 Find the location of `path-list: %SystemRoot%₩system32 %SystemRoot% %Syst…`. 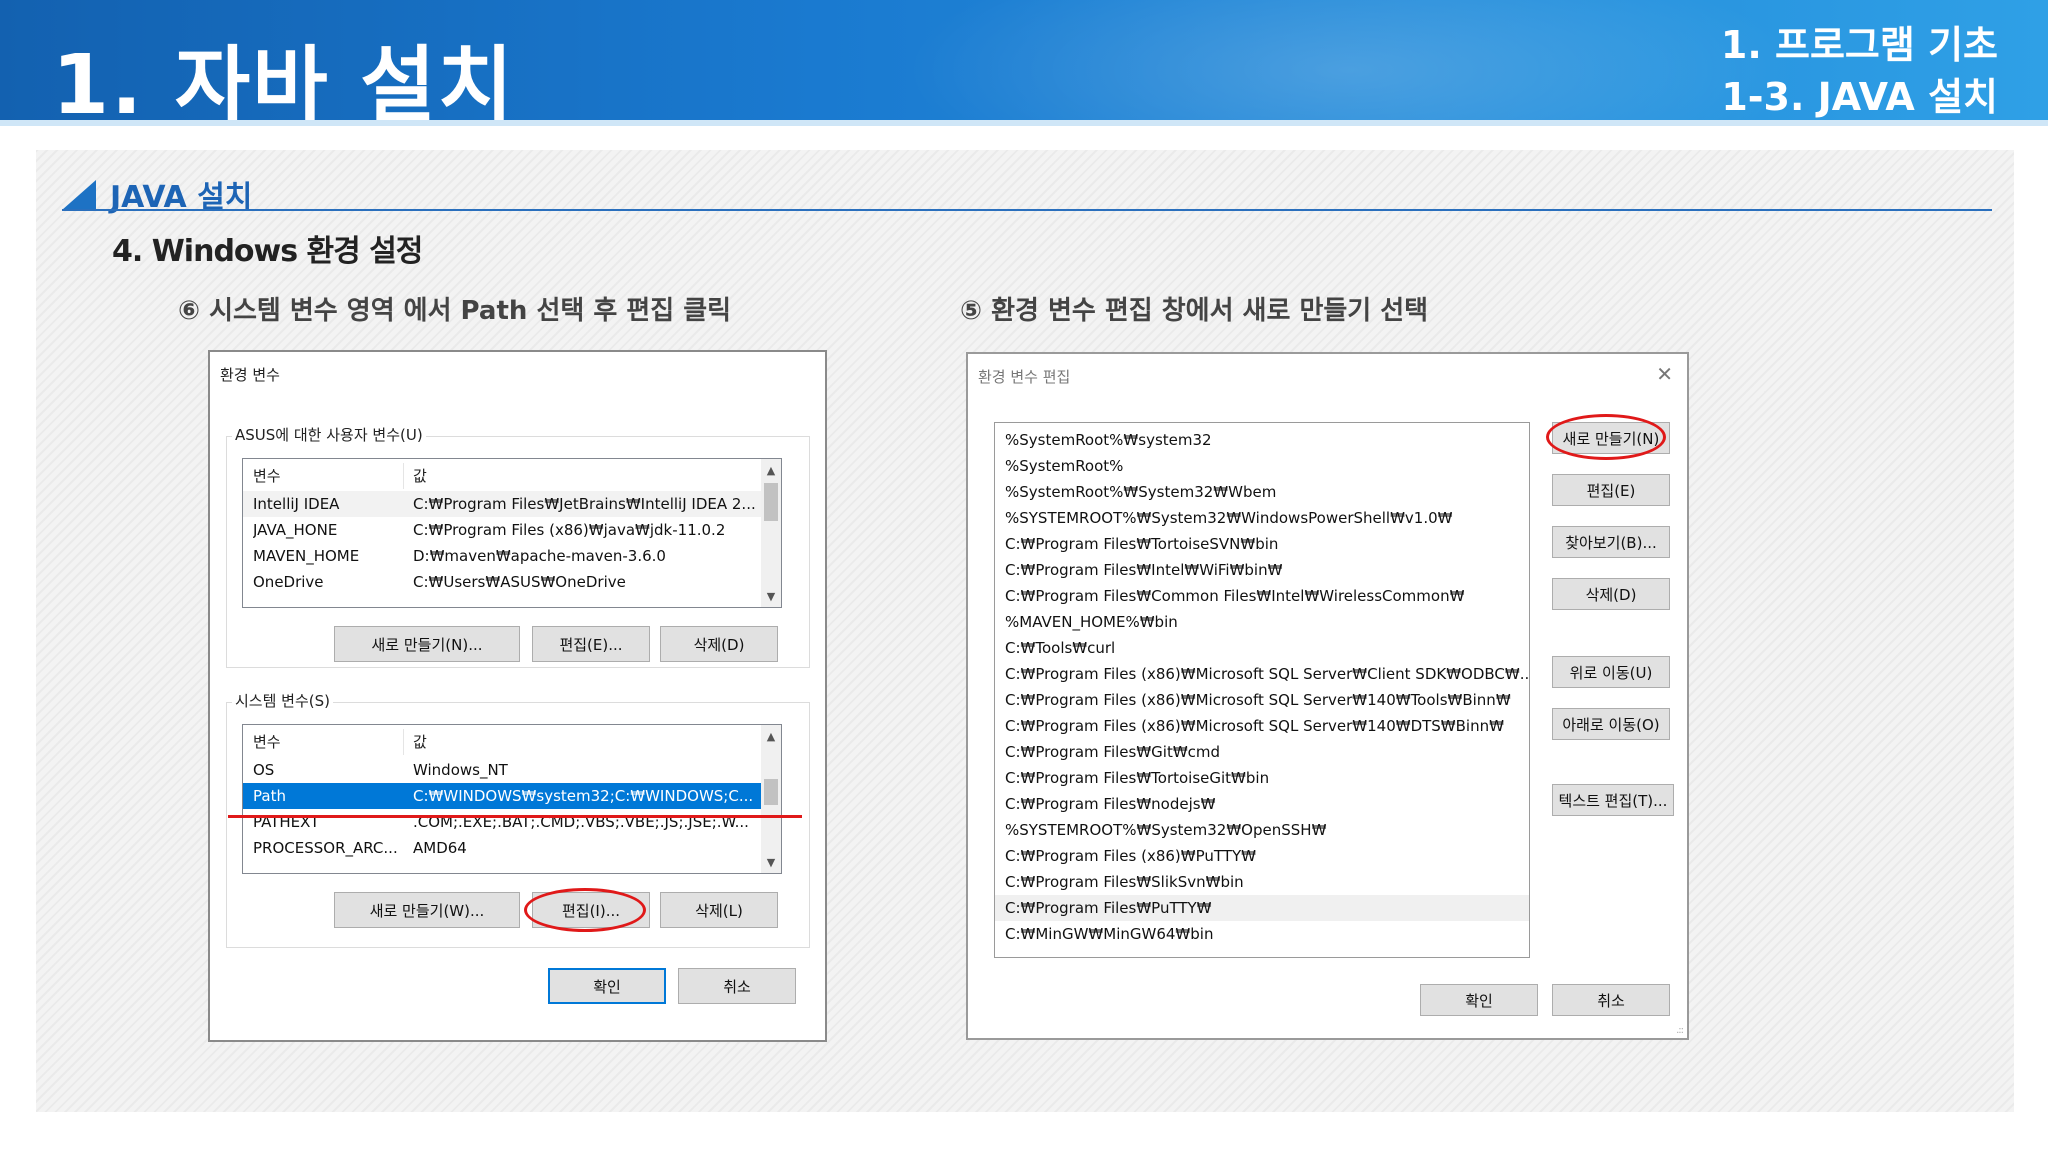

path-list: %SystemRoot%₩system32 %SystemRoot% %Syst… is located at coordinates (1262, 690).